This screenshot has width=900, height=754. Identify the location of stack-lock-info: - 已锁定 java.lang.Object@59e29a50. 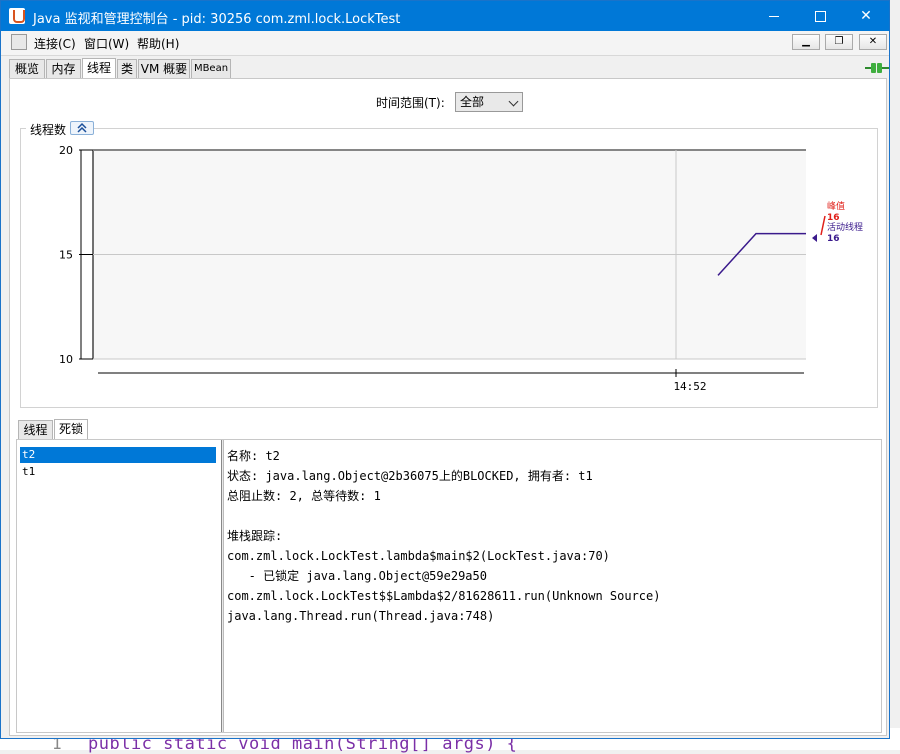
(357, 576).